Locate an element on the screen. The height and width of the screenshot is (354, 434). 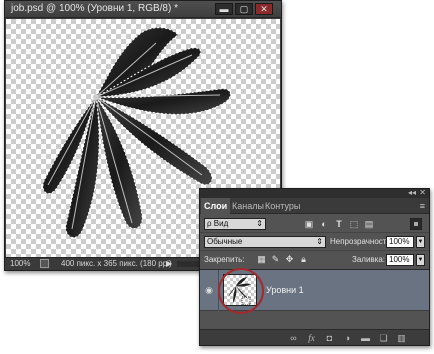
layer-row: ◉ Уровни 1 is located at coordinates (314, 291).